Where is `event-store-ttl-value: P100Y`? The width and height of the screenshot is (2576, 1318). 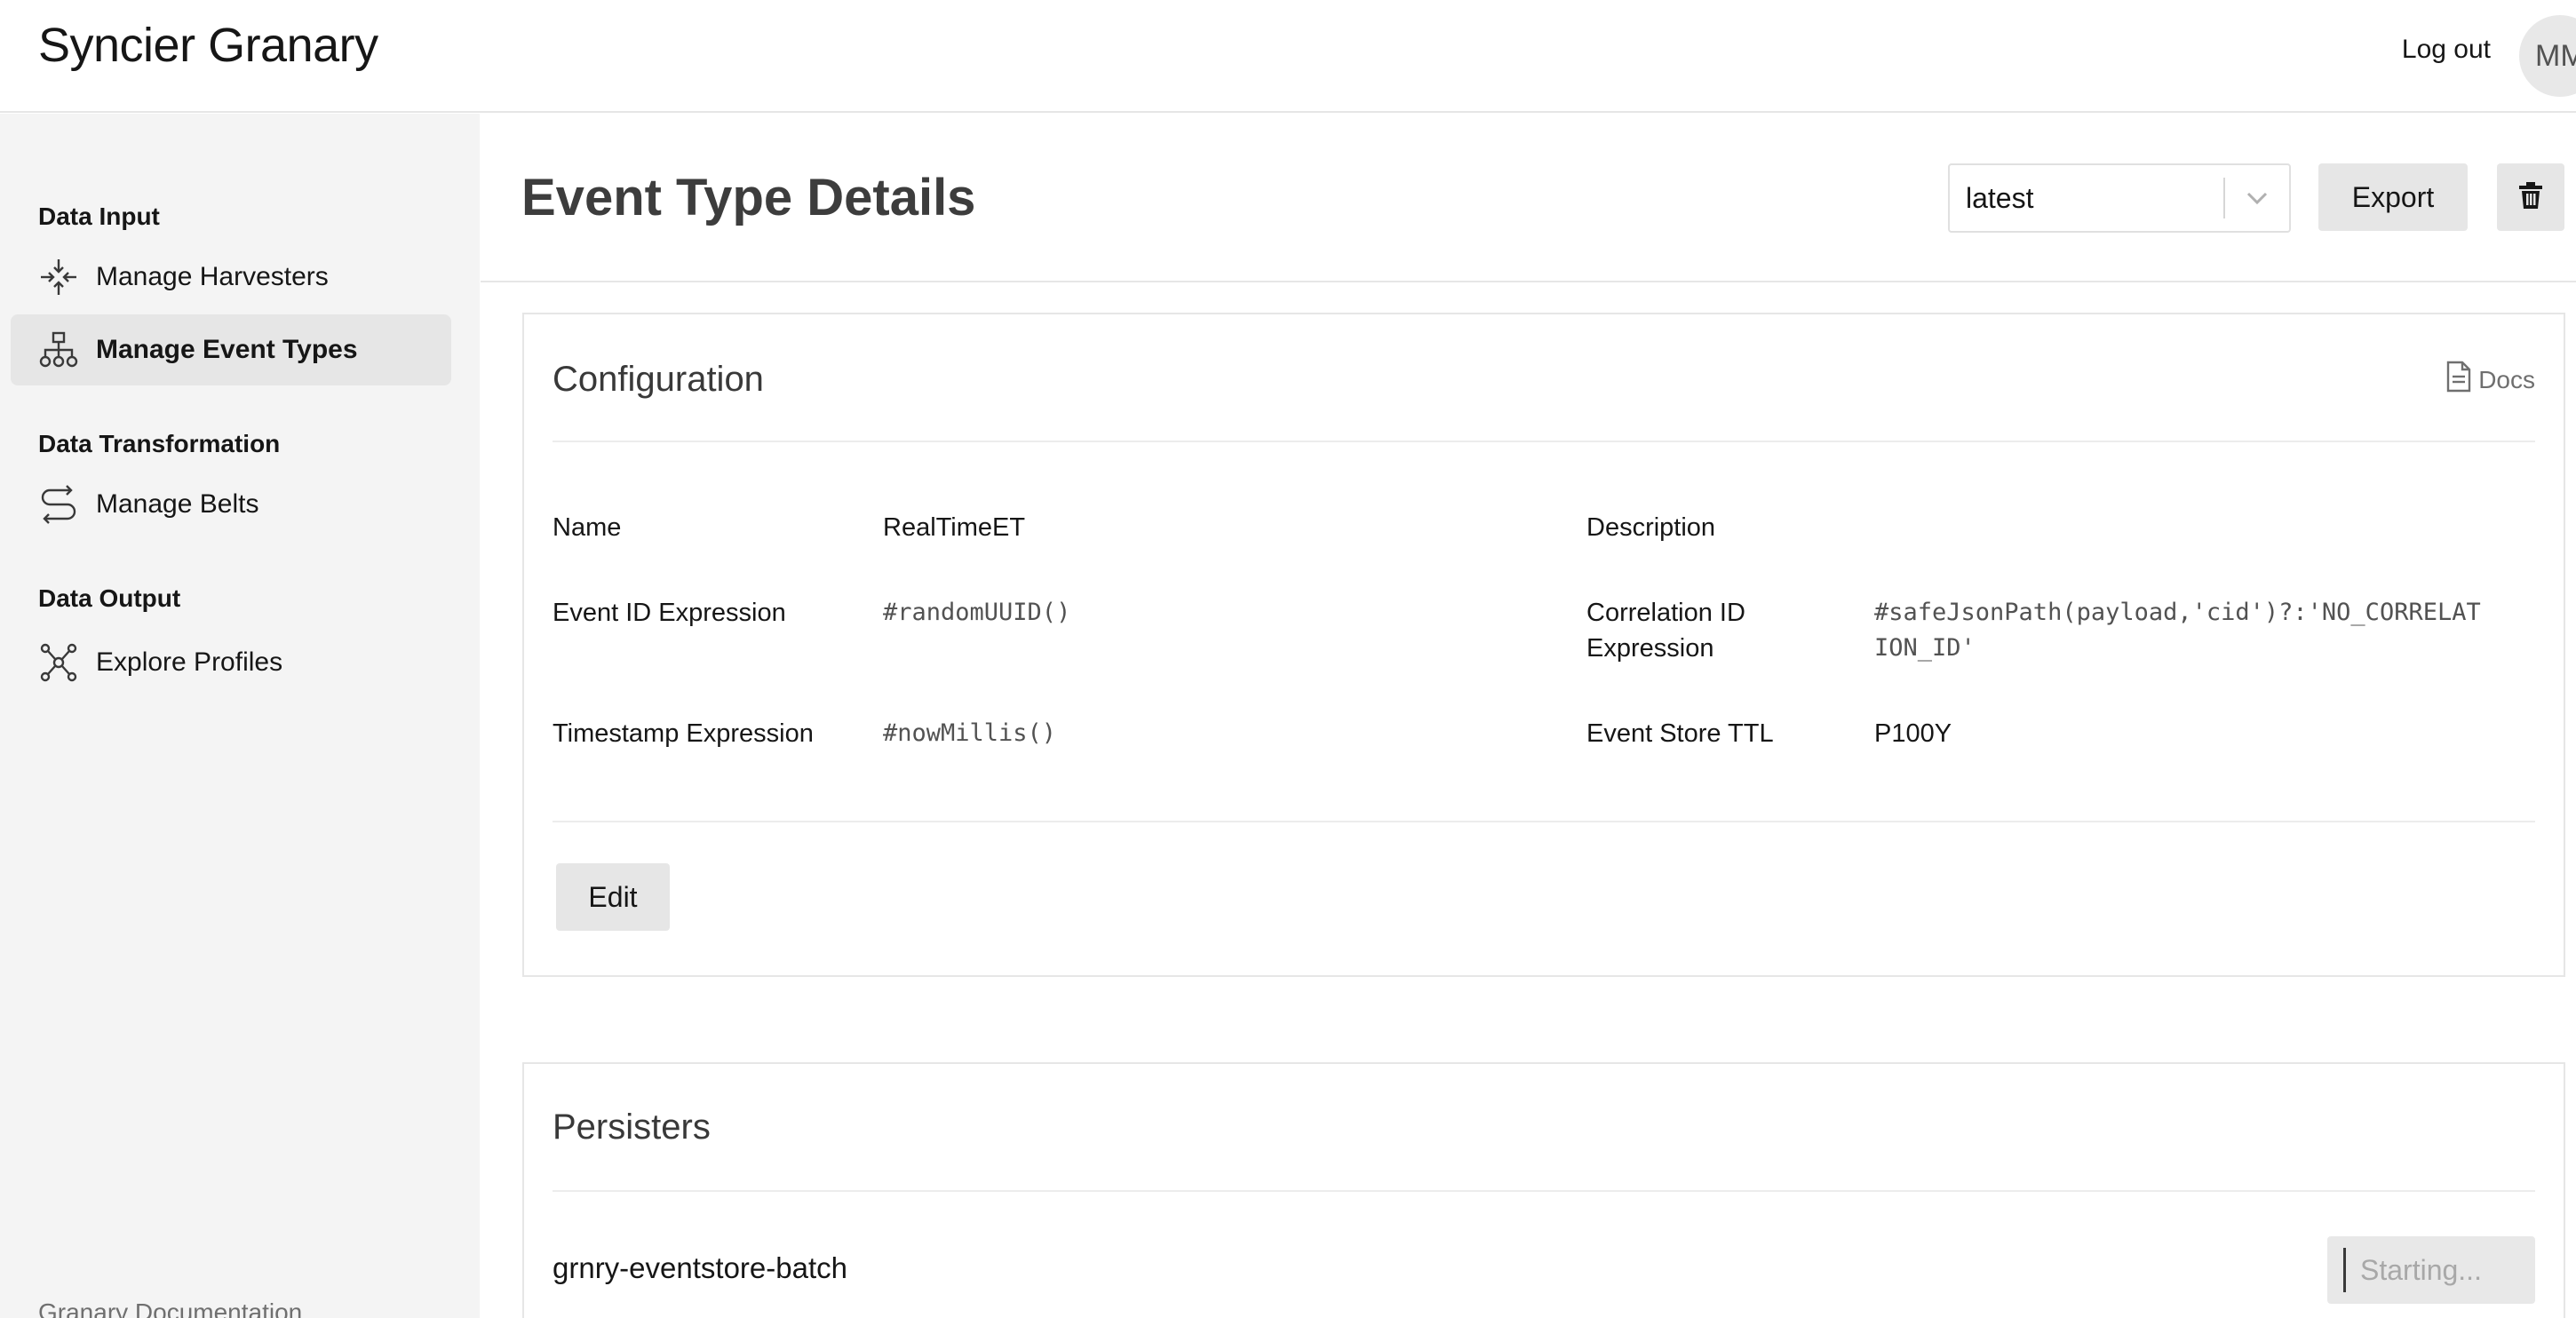
event-store-ttl-value: P100Y is located at coordinates (1913, 734).